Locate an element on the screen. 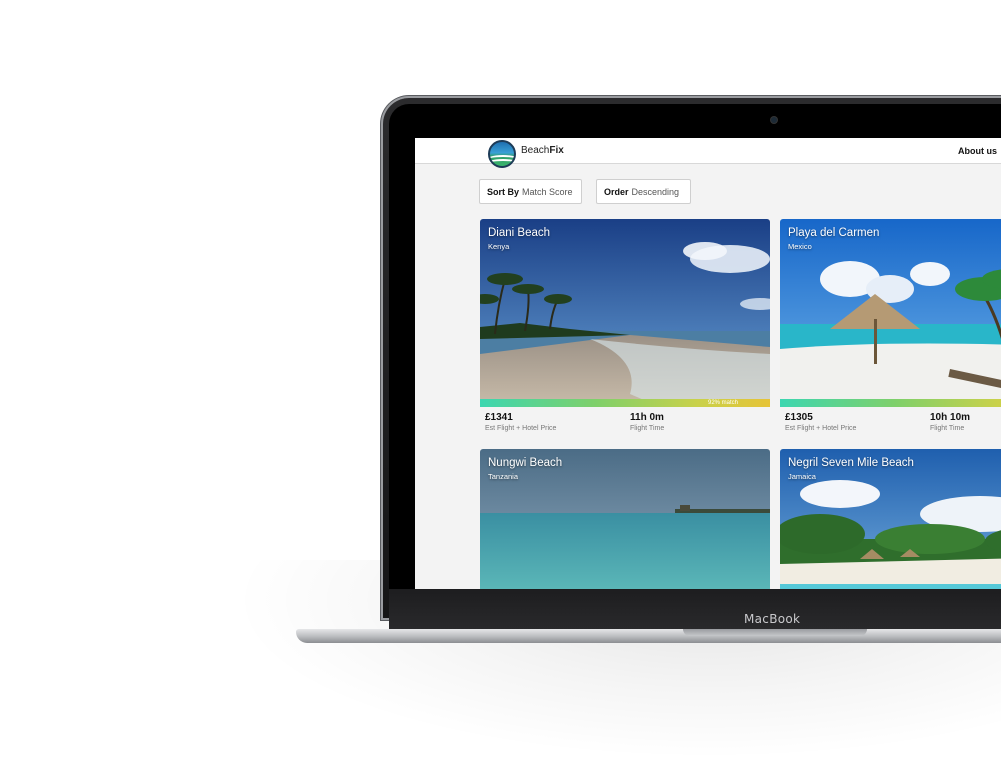 This screenshot has height=781, width=1001. laptop-base is located at coordinates (648, 636).